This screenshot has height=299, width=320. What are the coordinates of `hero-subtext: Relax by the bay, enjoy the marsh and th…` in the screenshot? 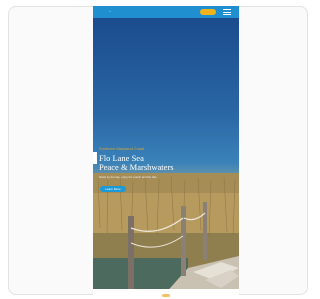 It's located at (128, 177).